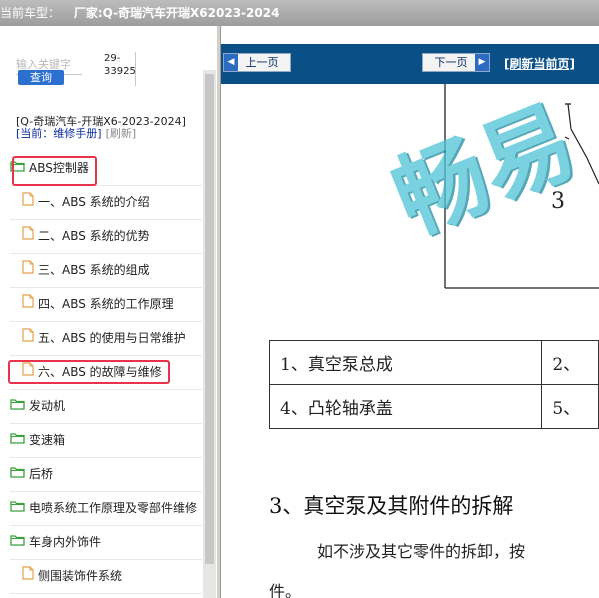 This screenshot has width=599, height=598. I want to click on paragraph-continuation: 件。, so click(285, 590).